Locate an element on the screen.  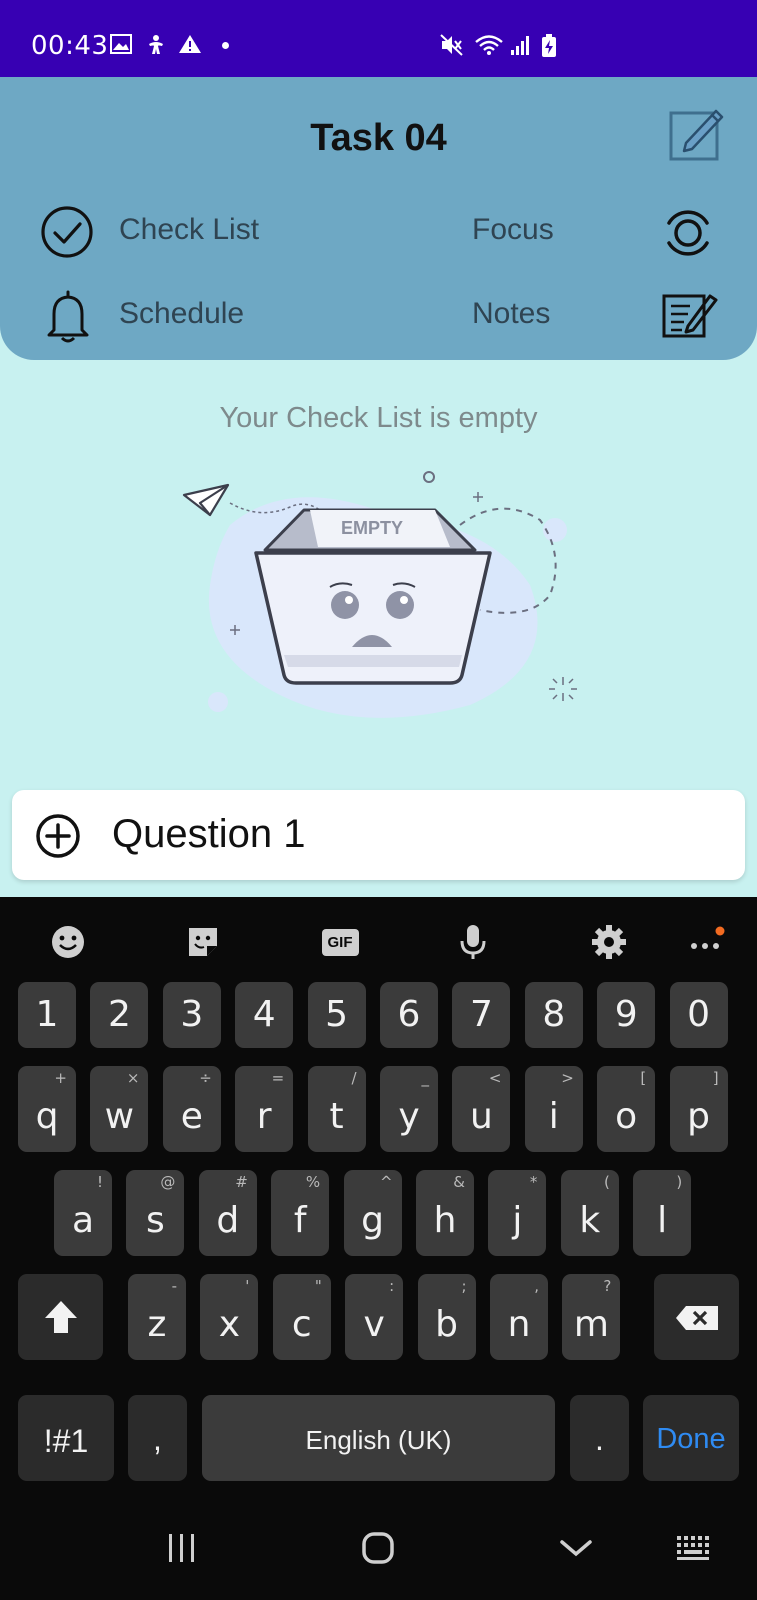
edit-icon is located at coordinates (697, 134).